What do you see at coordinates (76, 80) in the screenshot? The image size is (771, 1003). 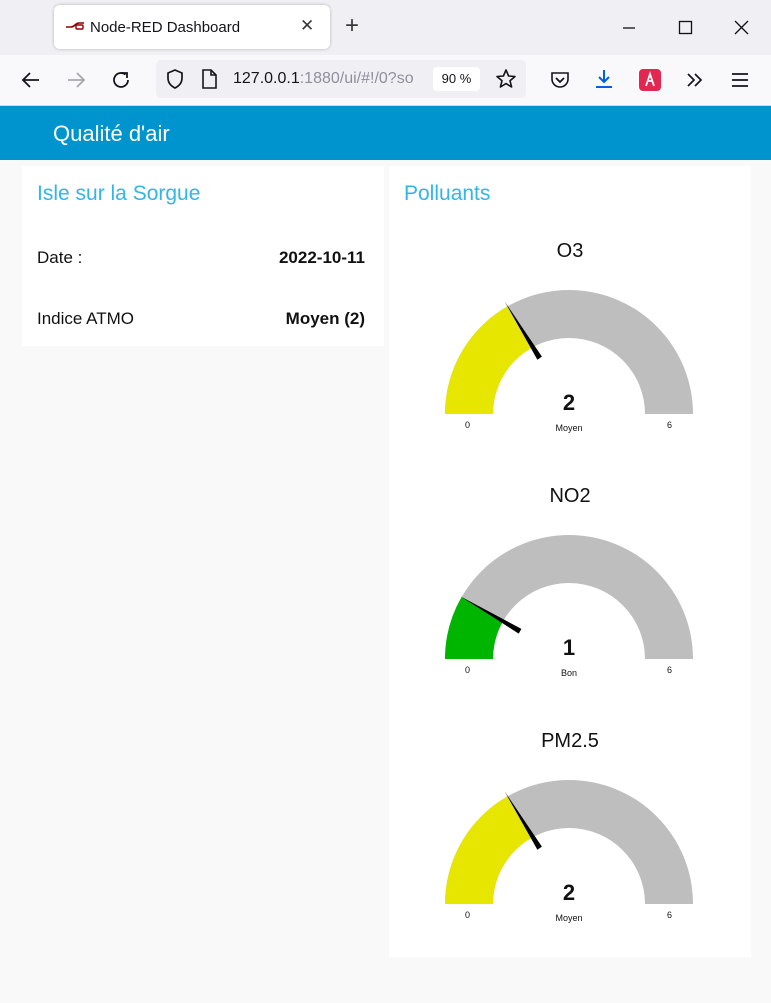 I see `forward-arrow-icon` at bounding box center [76, 80].